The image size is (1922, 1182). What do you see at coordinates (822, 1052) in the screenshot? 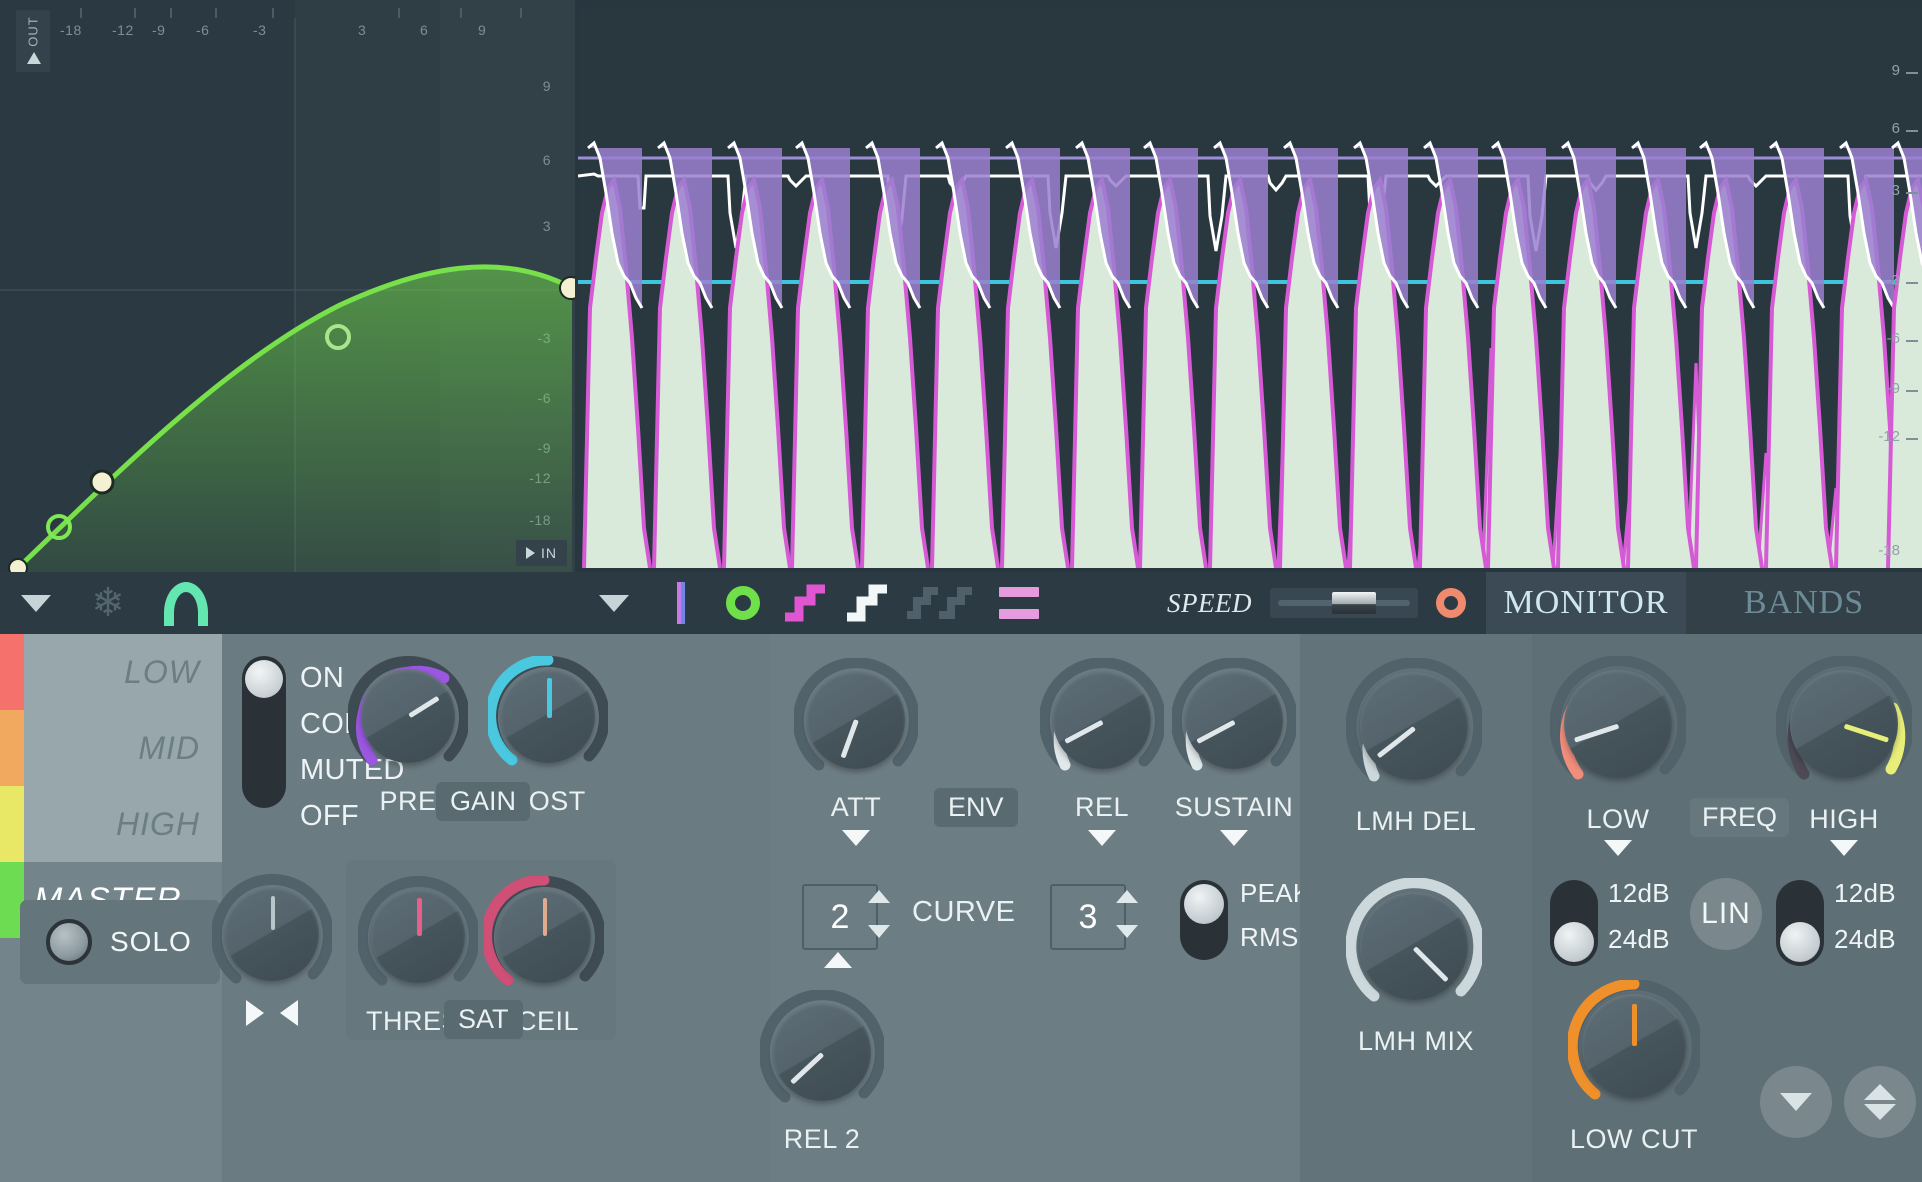
I see `release2-knob` at bounding box center [822, 1052].